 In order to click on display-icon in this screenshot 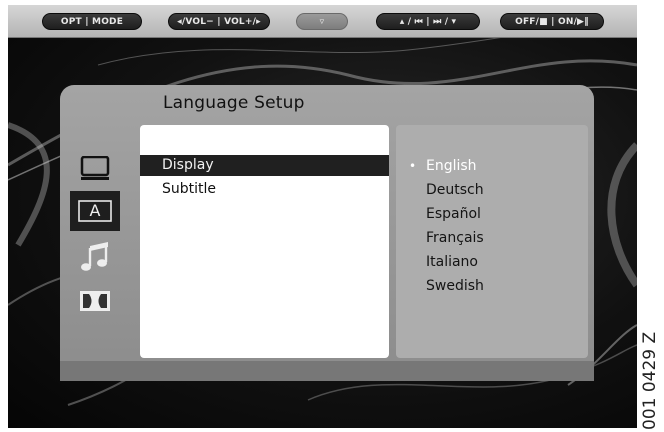, I will do `click(95, 168)`.